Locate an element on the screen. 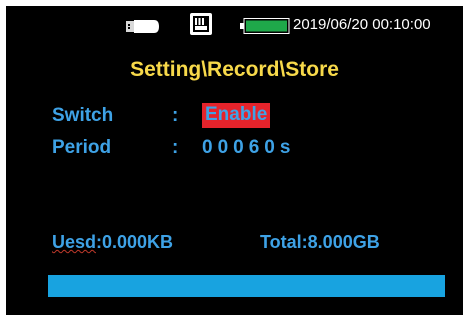  storage-progress-bar is located at coordinates (246, 286).